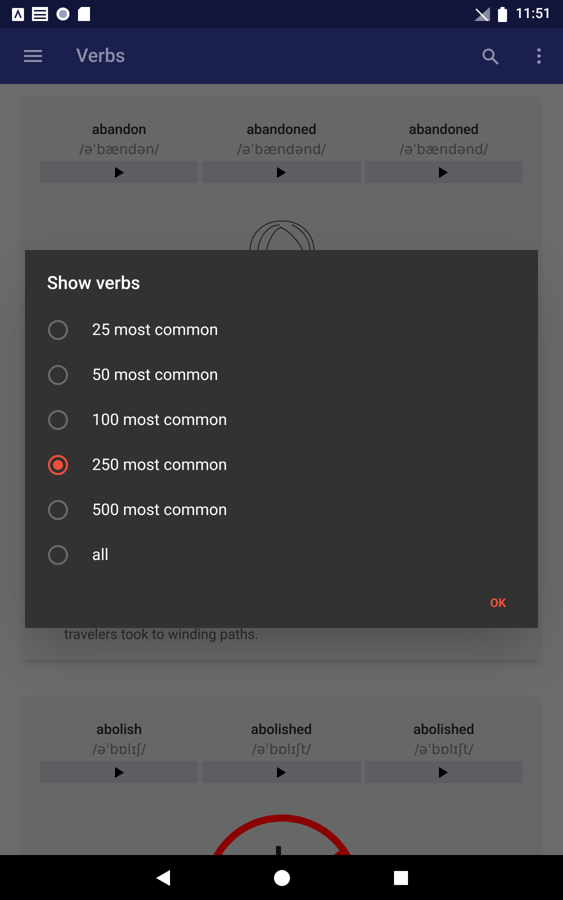  I want to click on menu-icon, so click(33, 56).